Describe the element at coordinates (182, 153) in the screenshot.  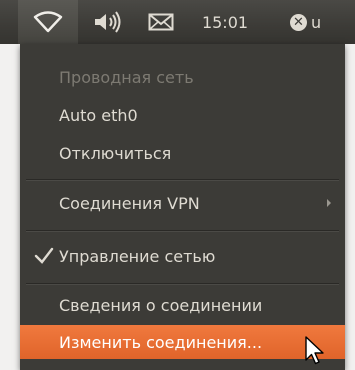
I see `menu-item-disconnect: Отключиться` at that location.